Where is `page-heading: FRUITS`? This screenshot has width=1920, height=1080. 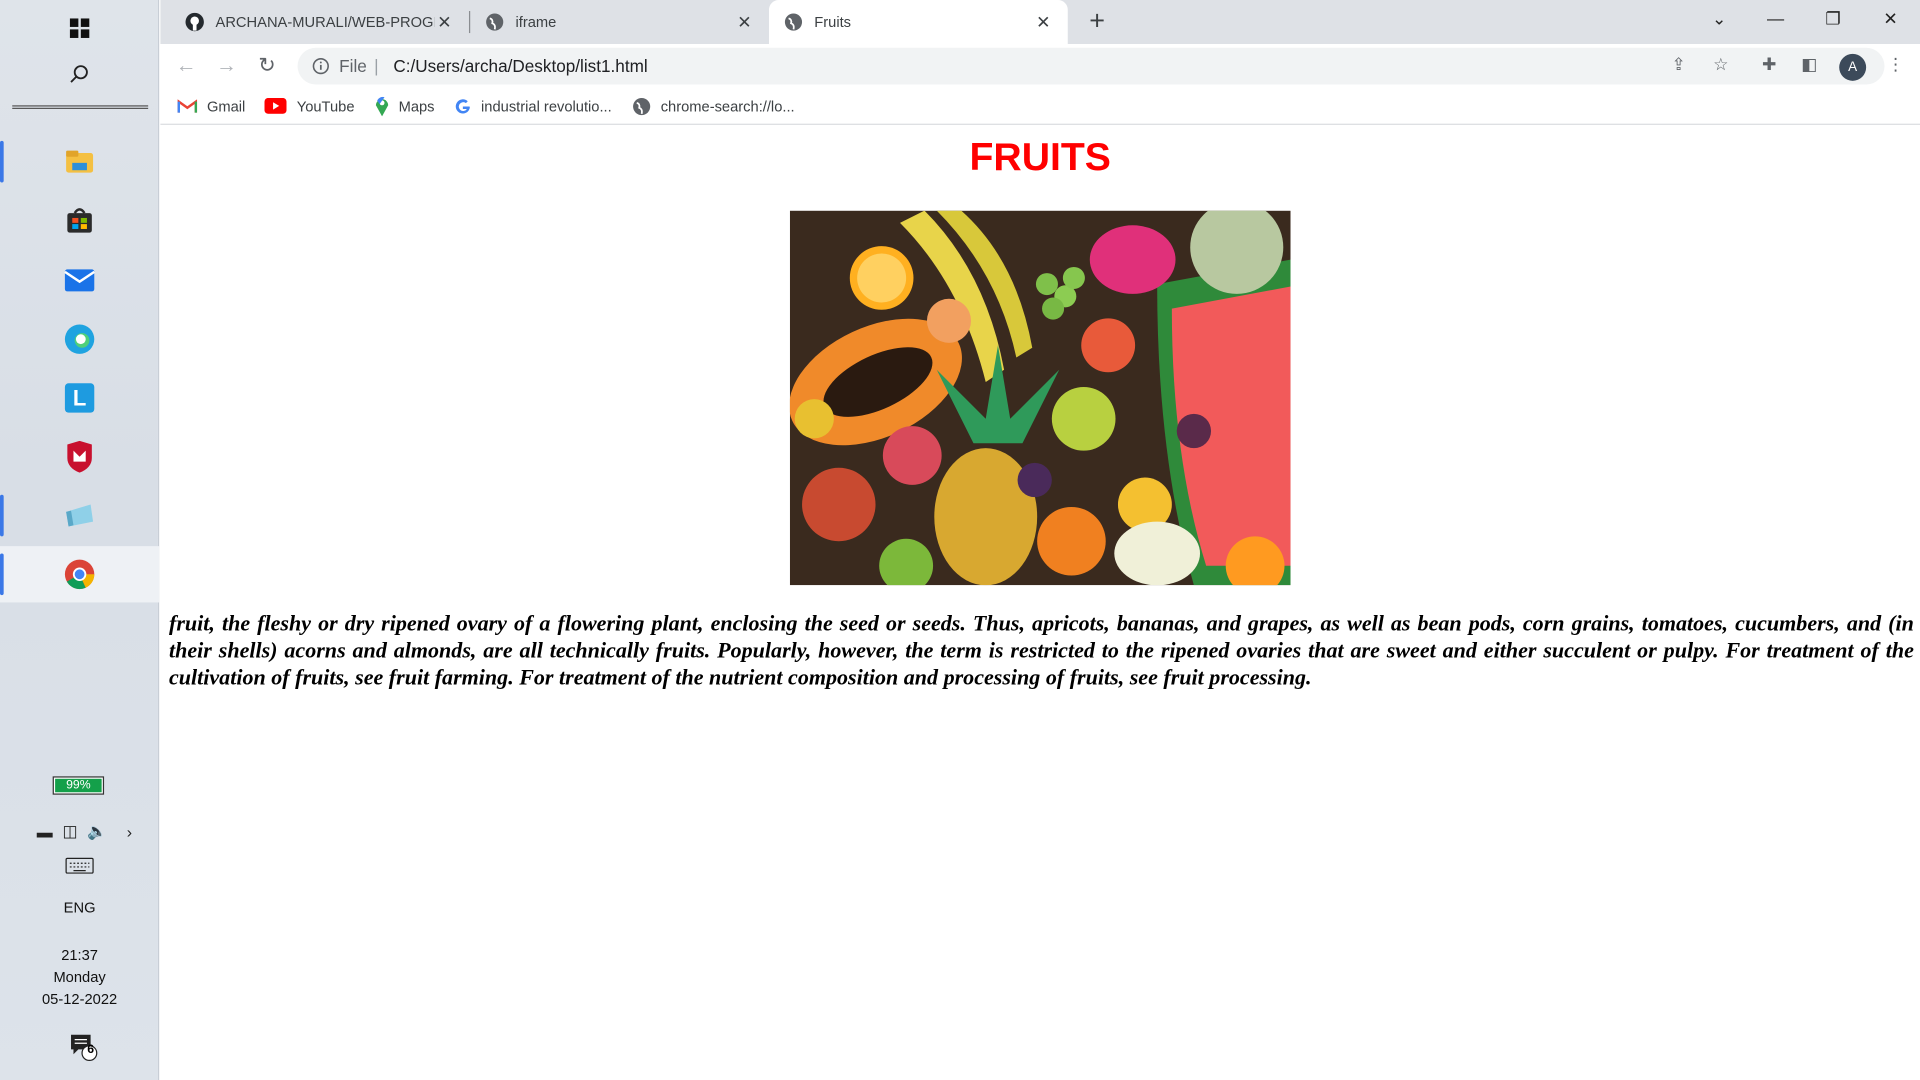 page-heading: FRUITS is located at coordinates (1040, 156).